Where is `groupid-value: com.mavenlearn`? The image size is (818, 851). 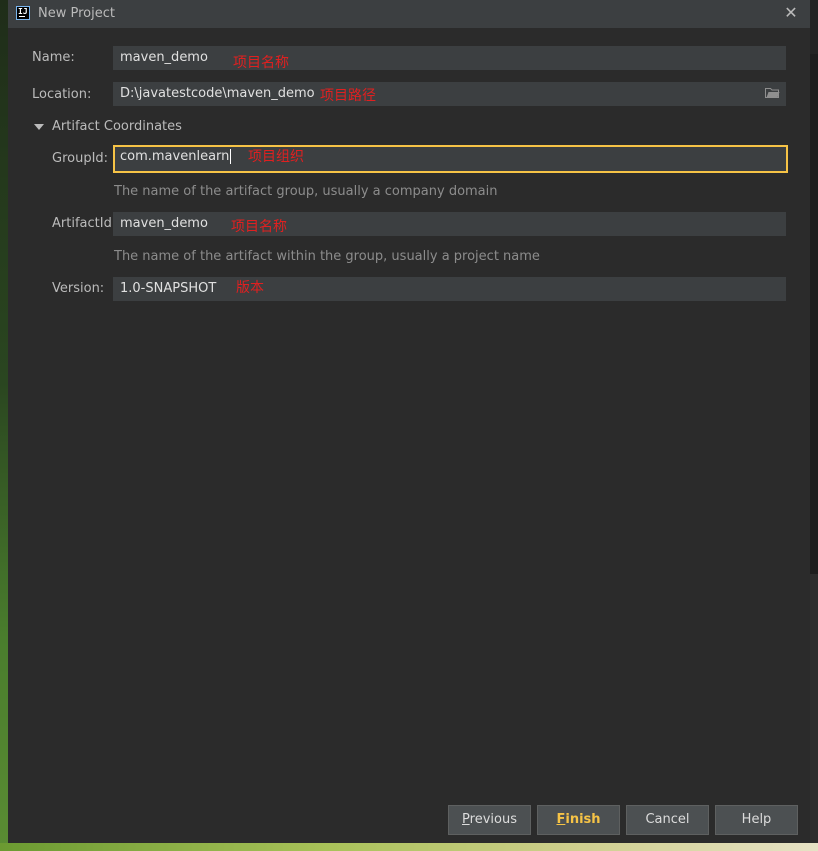
groupid-value: com.mavenlearn is located at coordinates (175, 156).